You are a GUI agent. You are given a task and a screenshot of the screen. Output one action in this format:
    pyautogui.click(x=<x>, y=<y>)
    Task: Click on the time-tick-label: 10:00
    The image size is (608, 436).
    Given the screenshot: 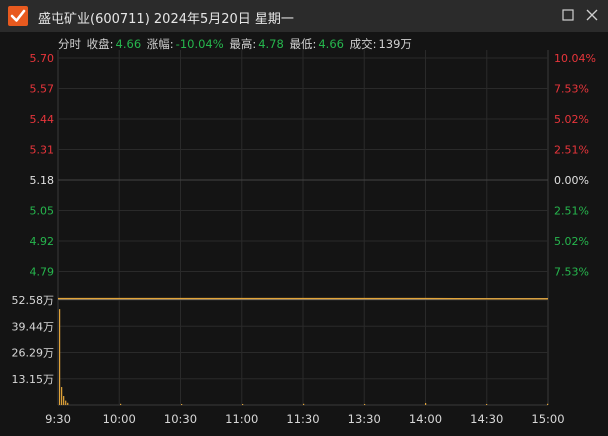 What is the action you would take?
    pyautogui.click(x=119, y=419)
    